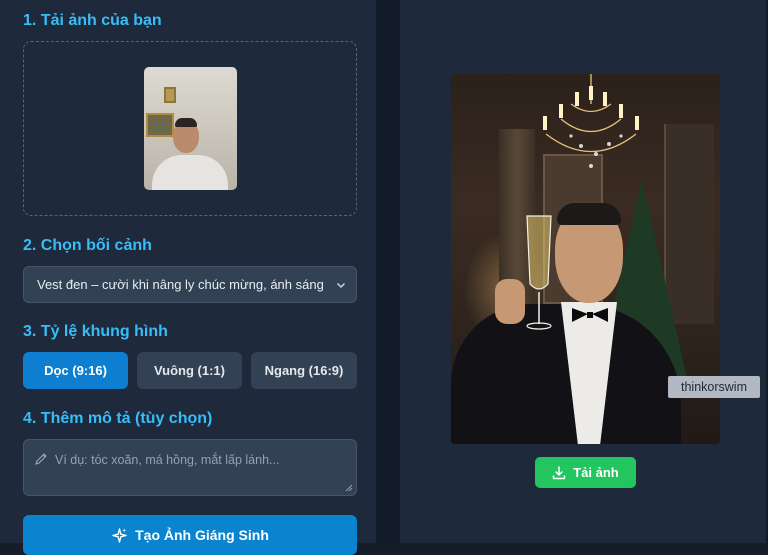 The width and height of the screenshot is (768, 555). What do you see at coordinates (189, 370) in the screenshot?
I see `ratio-square-button: Vuông (1:1)` at bounding box center [189, 370].